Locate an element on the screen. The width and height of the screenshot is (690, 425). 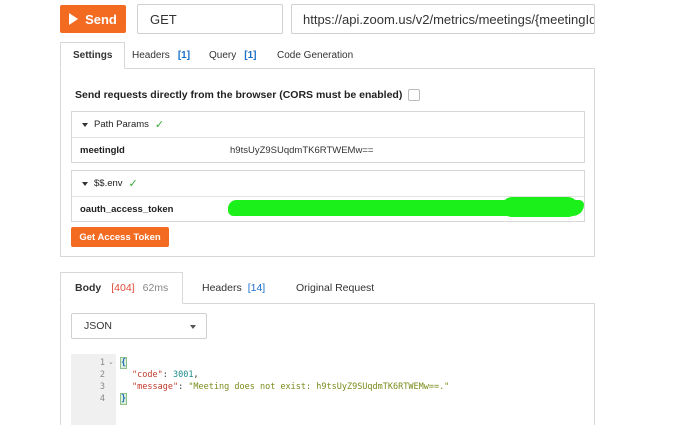
play-icon is located at coordinates (74, 19).